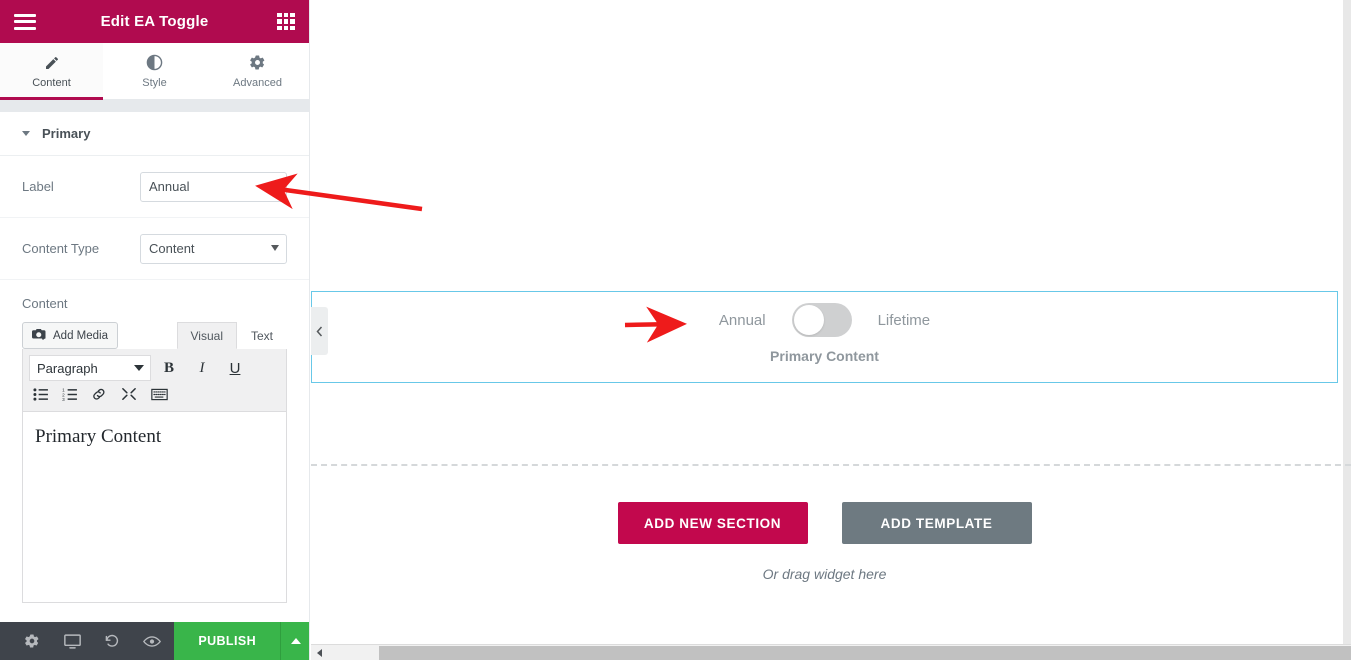  I want to click on panel-collapse-handle, so click(319, 331).